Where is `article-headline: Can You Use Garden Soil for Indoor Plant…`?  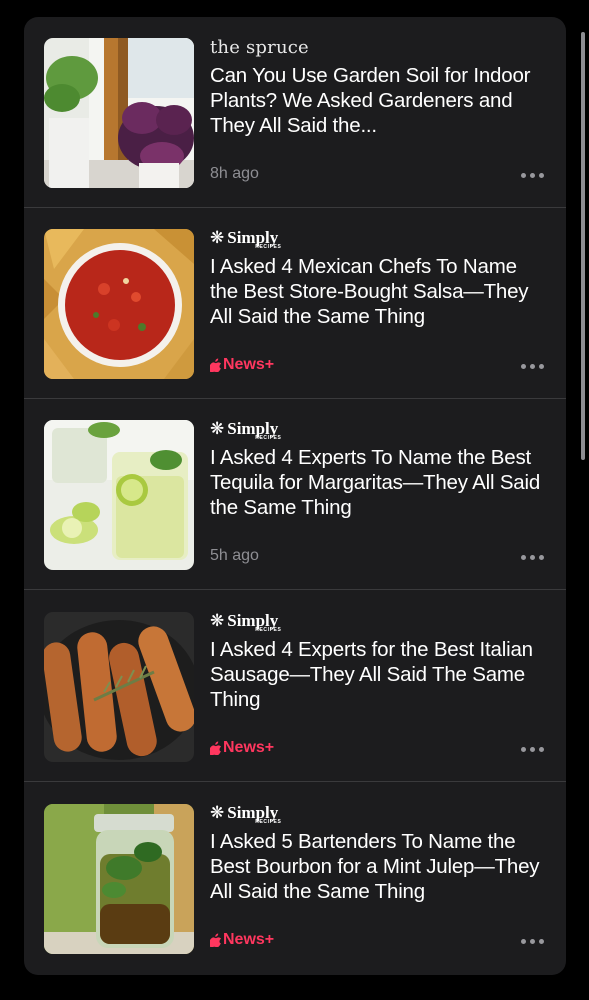
article-headline: Can You Use Garden Soil for Indoor Plant… is located at coordinates (380, 100).